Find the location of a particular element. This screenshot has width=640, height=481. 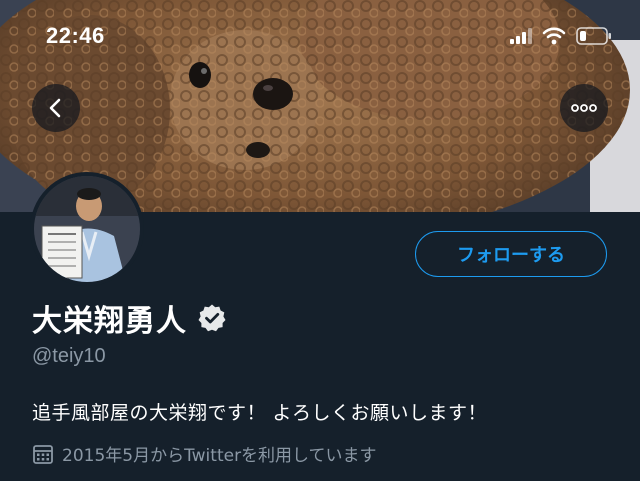

profile-avatar is located at coordinates (87, 229).